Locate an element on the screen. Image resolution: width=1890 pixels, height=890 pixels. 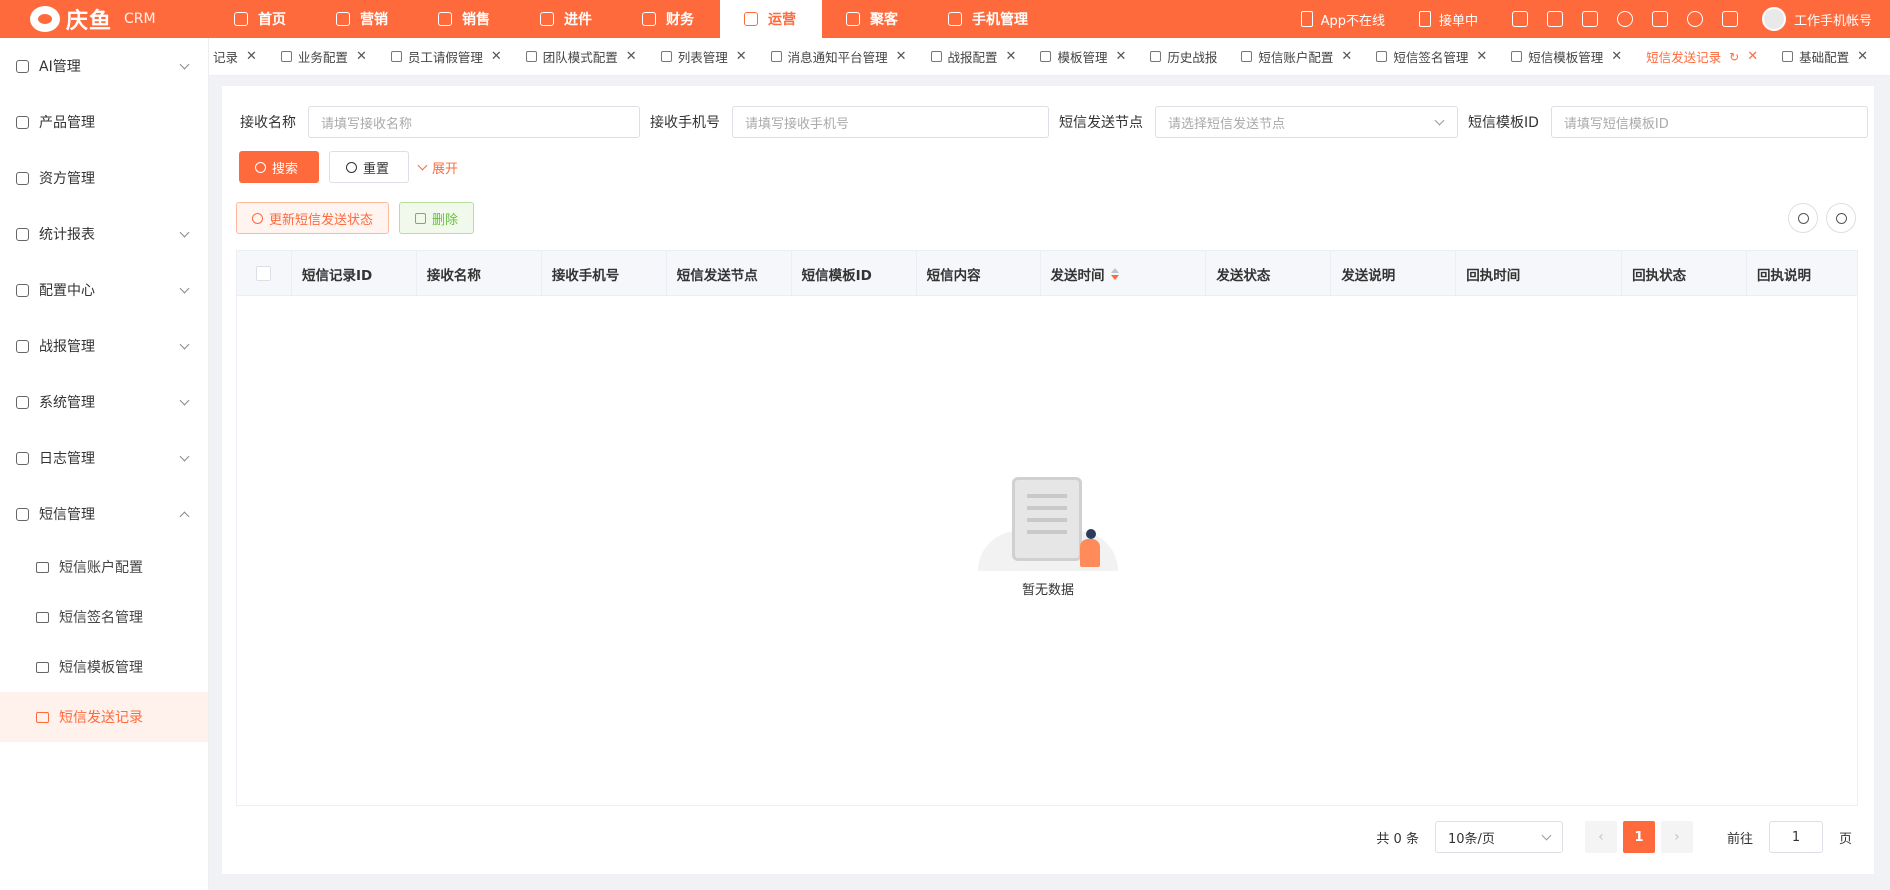
prev-page-button: ‹ is located at coordinates (1600, 837).